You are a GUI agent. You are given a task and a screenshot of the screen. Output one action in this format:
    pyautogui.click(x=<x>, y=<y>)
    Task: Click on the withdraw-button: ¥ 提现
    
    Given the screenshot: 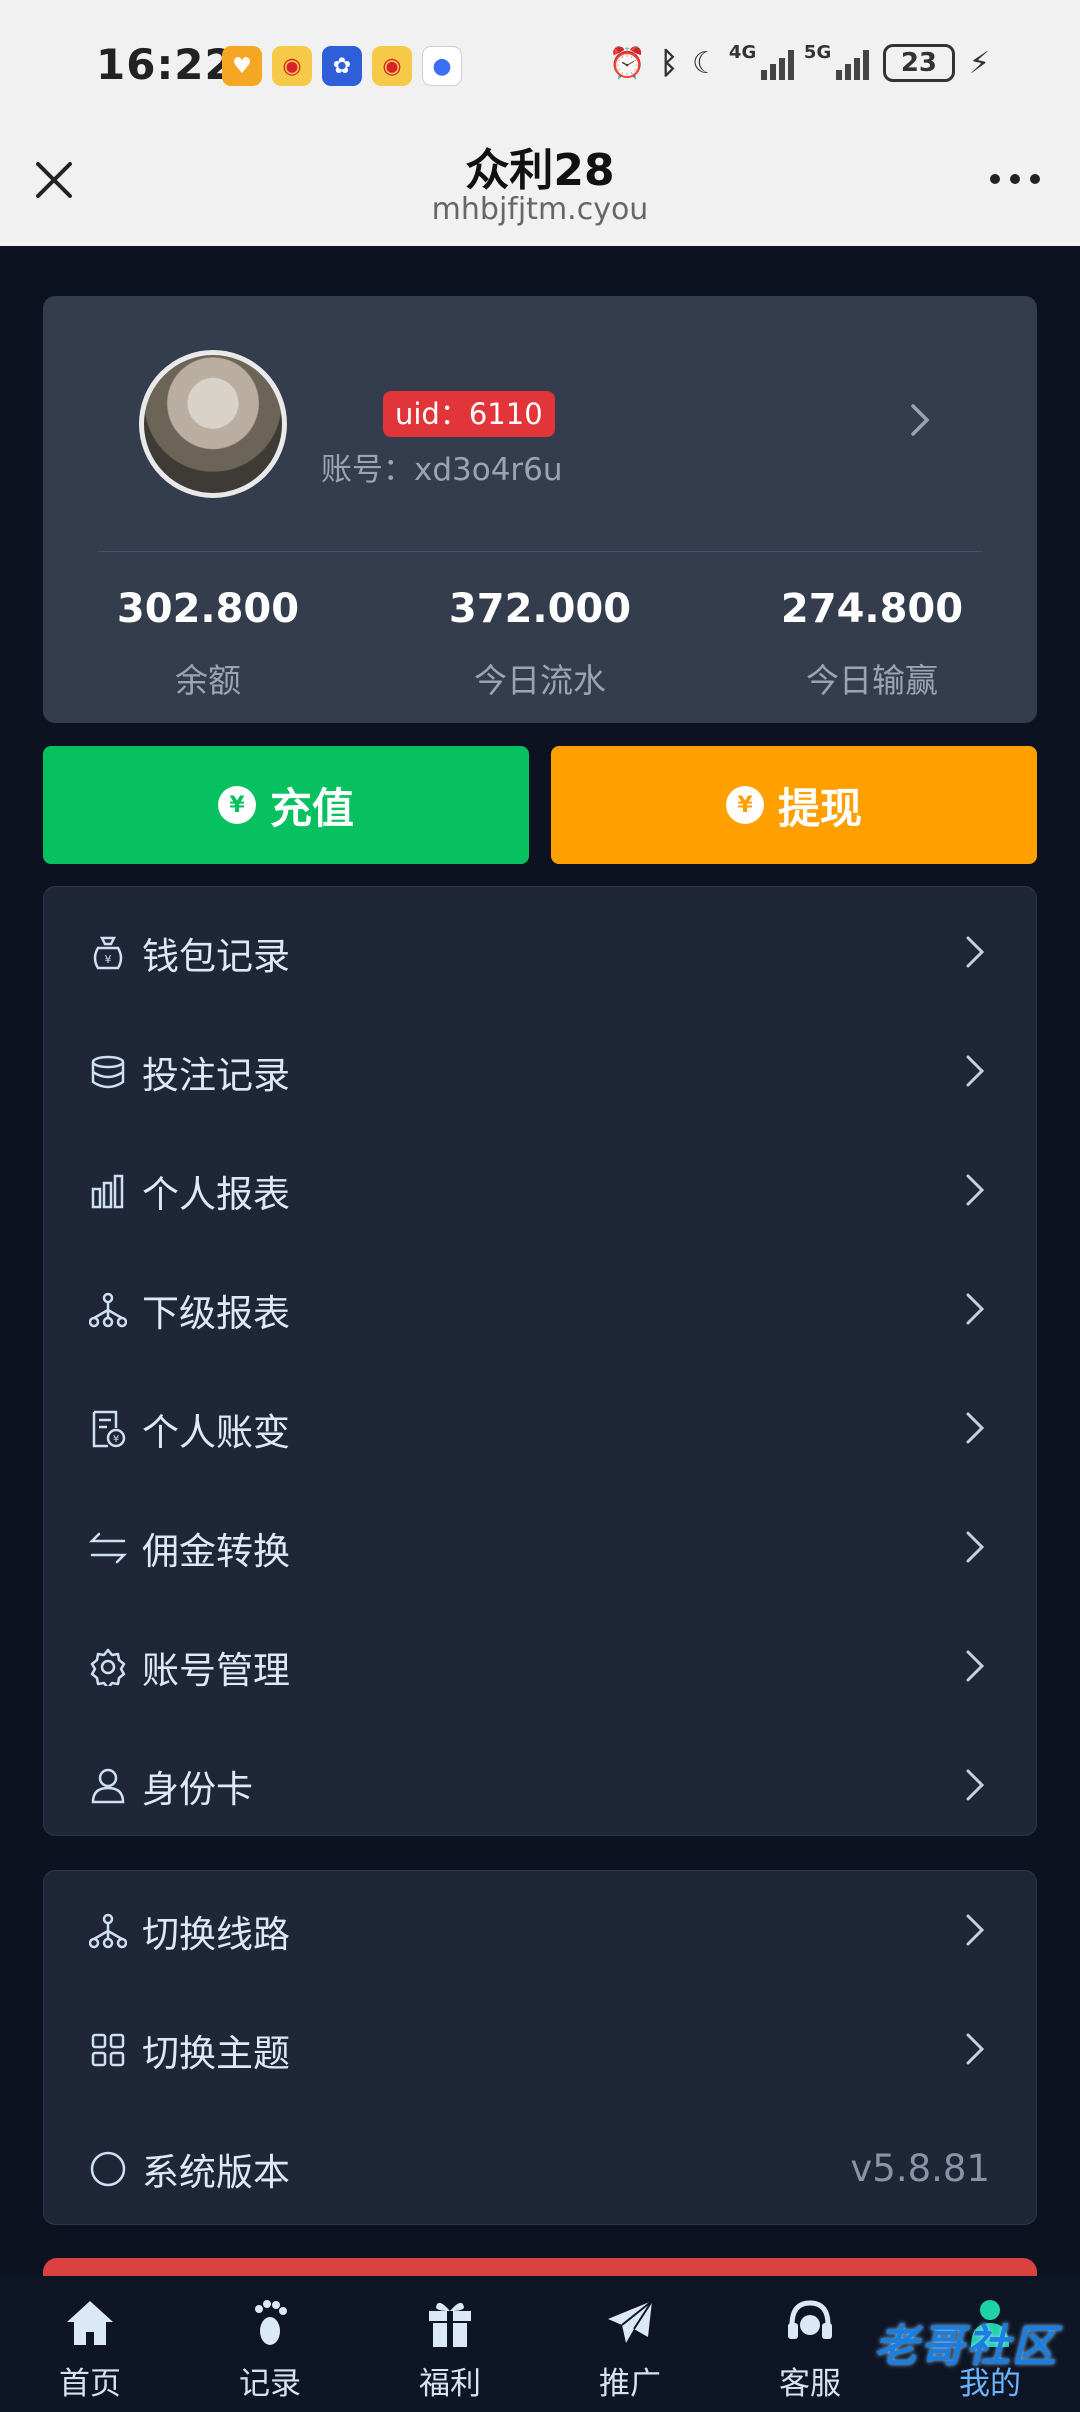 What is the action you would take?
    pyautogui.click(x=794, y=805)
    